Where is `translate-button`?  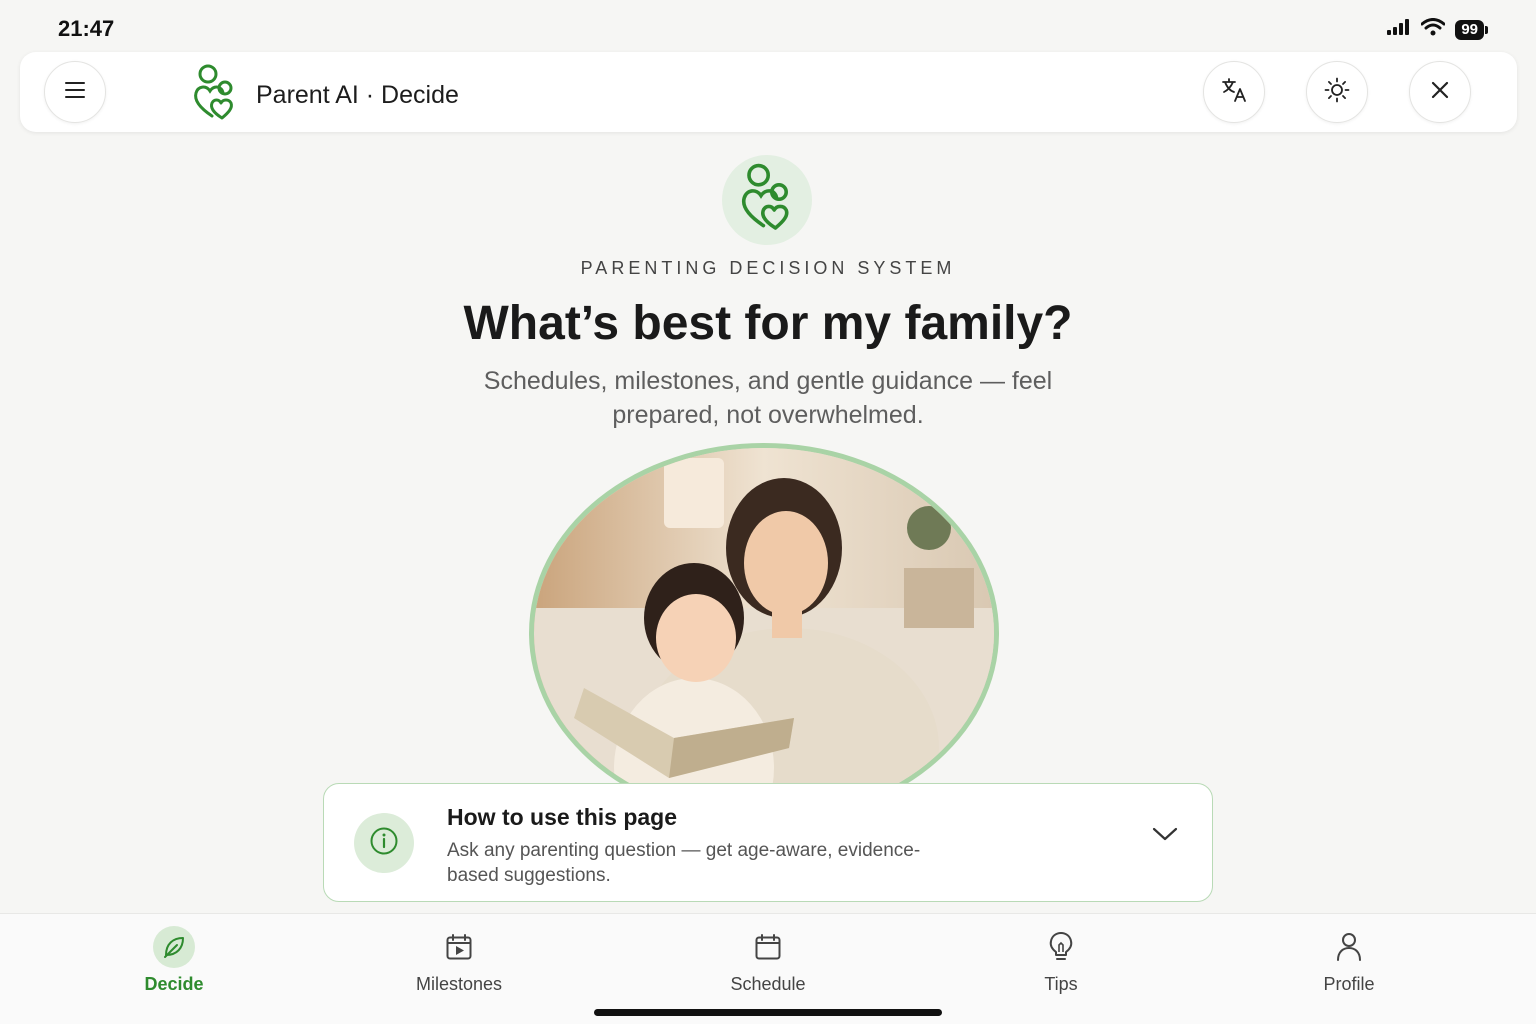 translate-button is located at coordinates (1234, 92).